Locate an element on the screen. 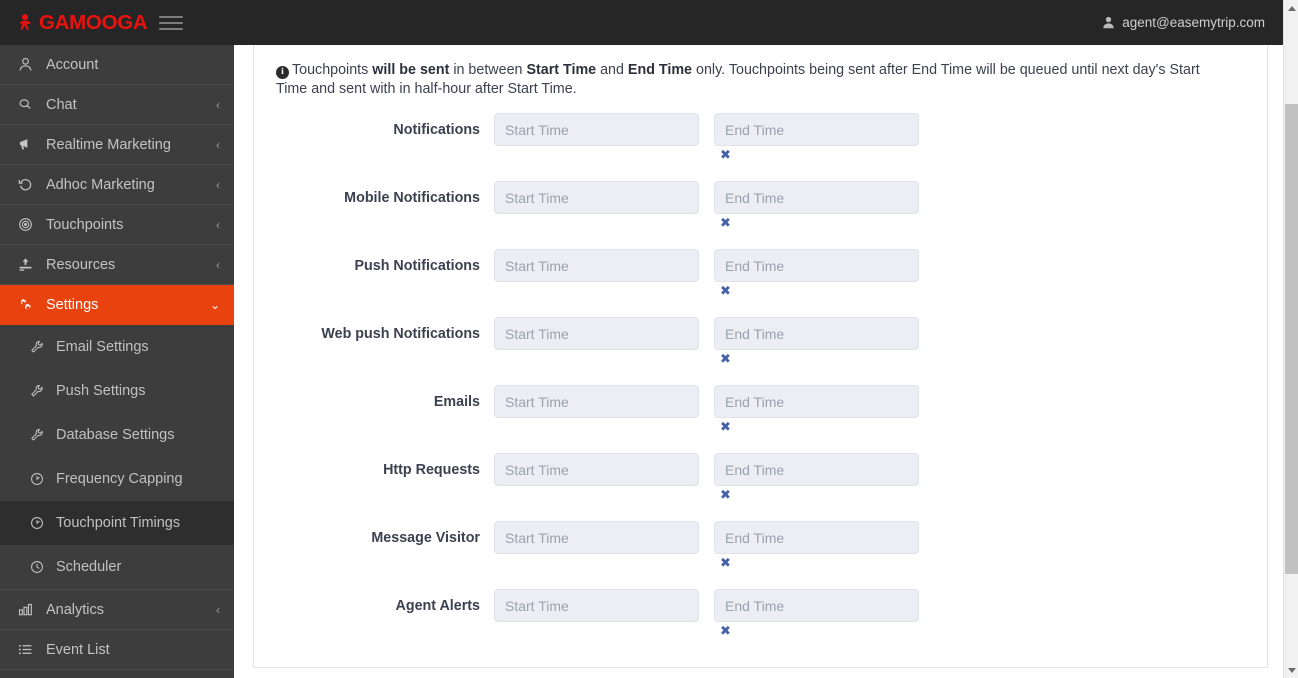 The image size is (1298, 678). timing-row-label: Mobile Notifications is located at coordinates (412, 198).